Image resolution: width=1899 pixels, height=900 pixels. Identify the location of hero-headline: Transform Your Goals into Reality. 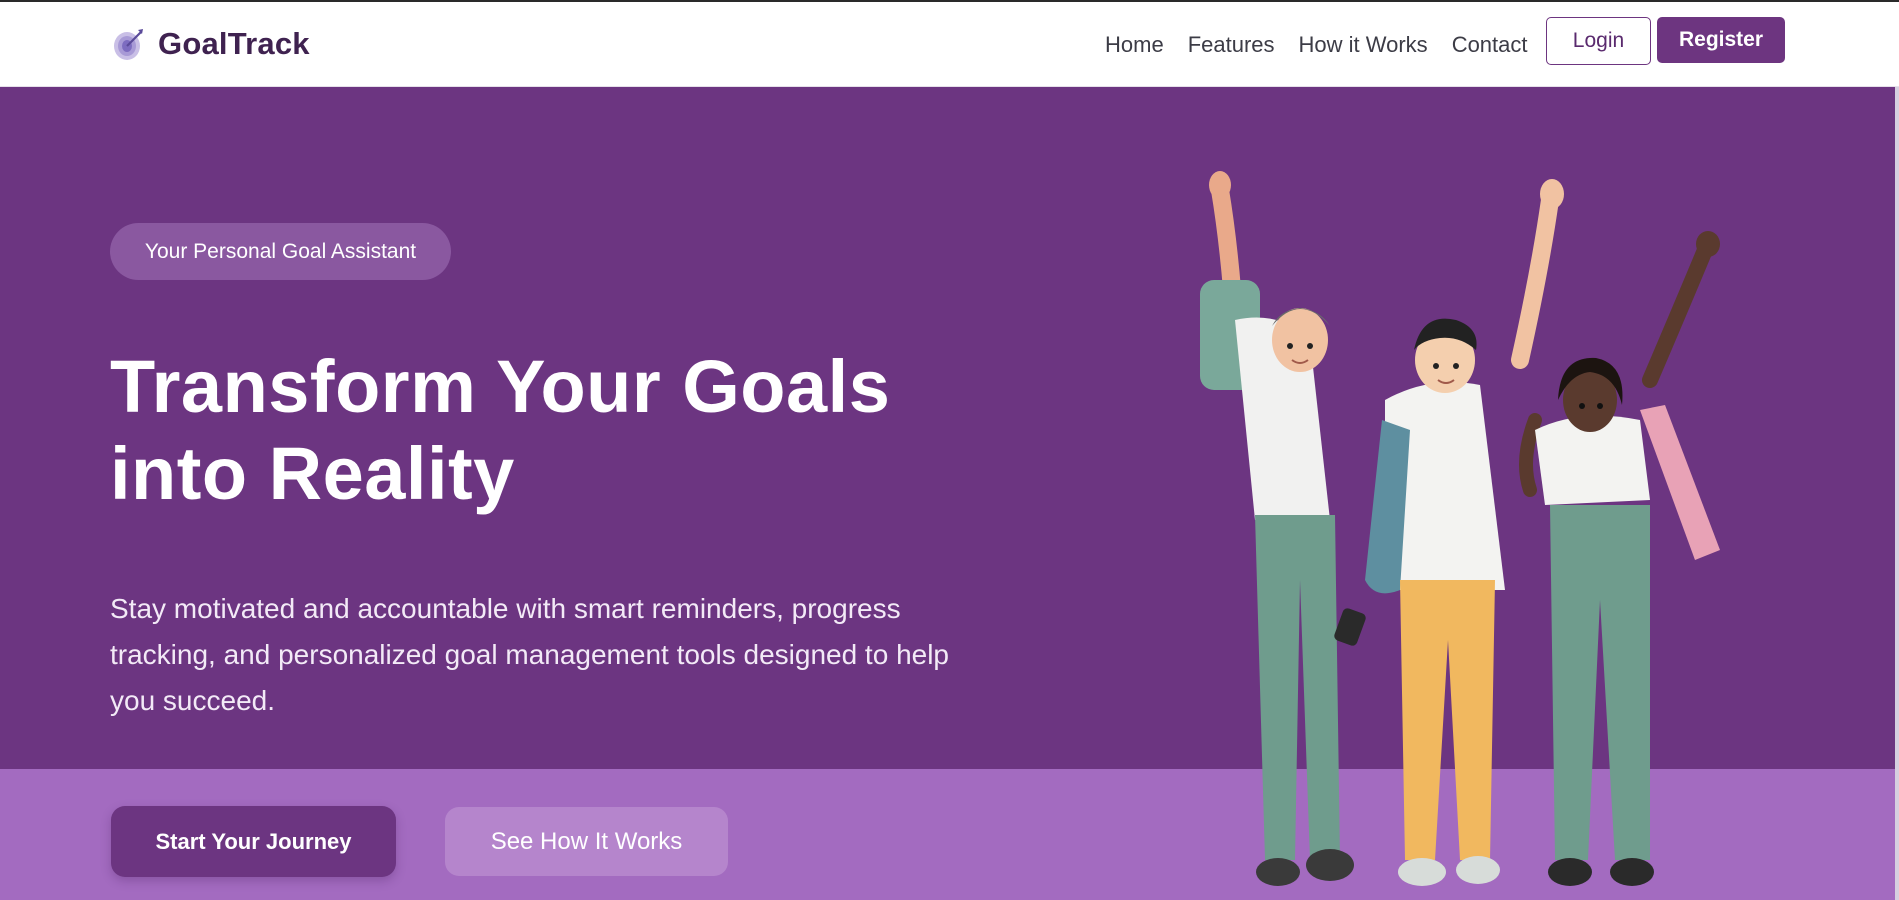
(560, 430).